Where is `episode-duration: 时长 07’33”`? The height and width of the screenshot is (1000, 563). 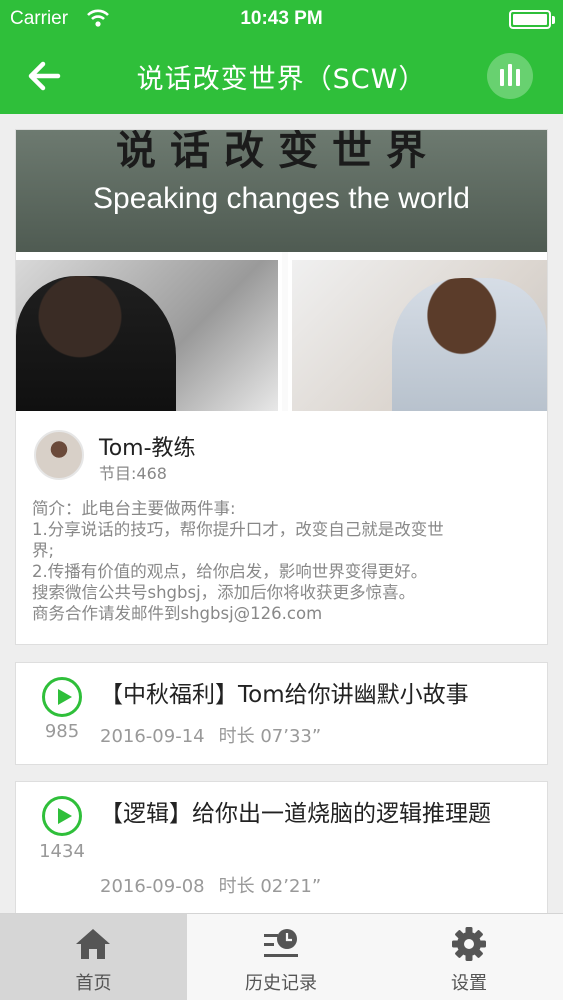
episode-duration: 时长 07’33” is located at coordinates (270, 736).